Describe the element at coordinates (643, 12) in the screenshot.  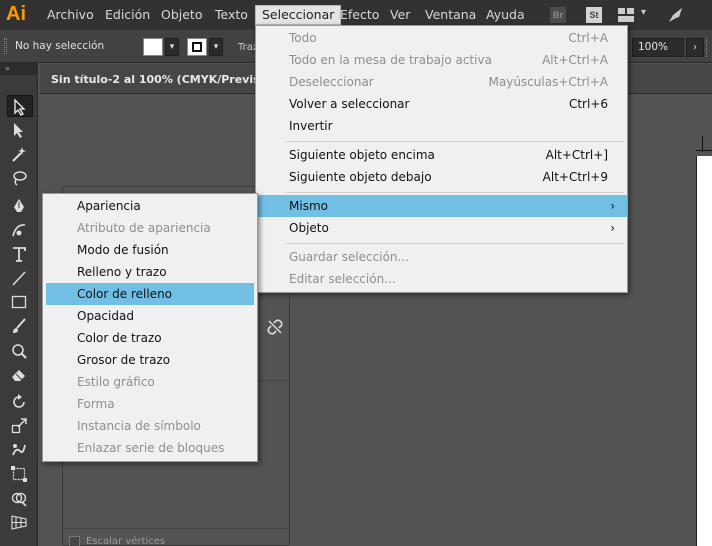
I see `chevron-down-icon: ▾` at that location.